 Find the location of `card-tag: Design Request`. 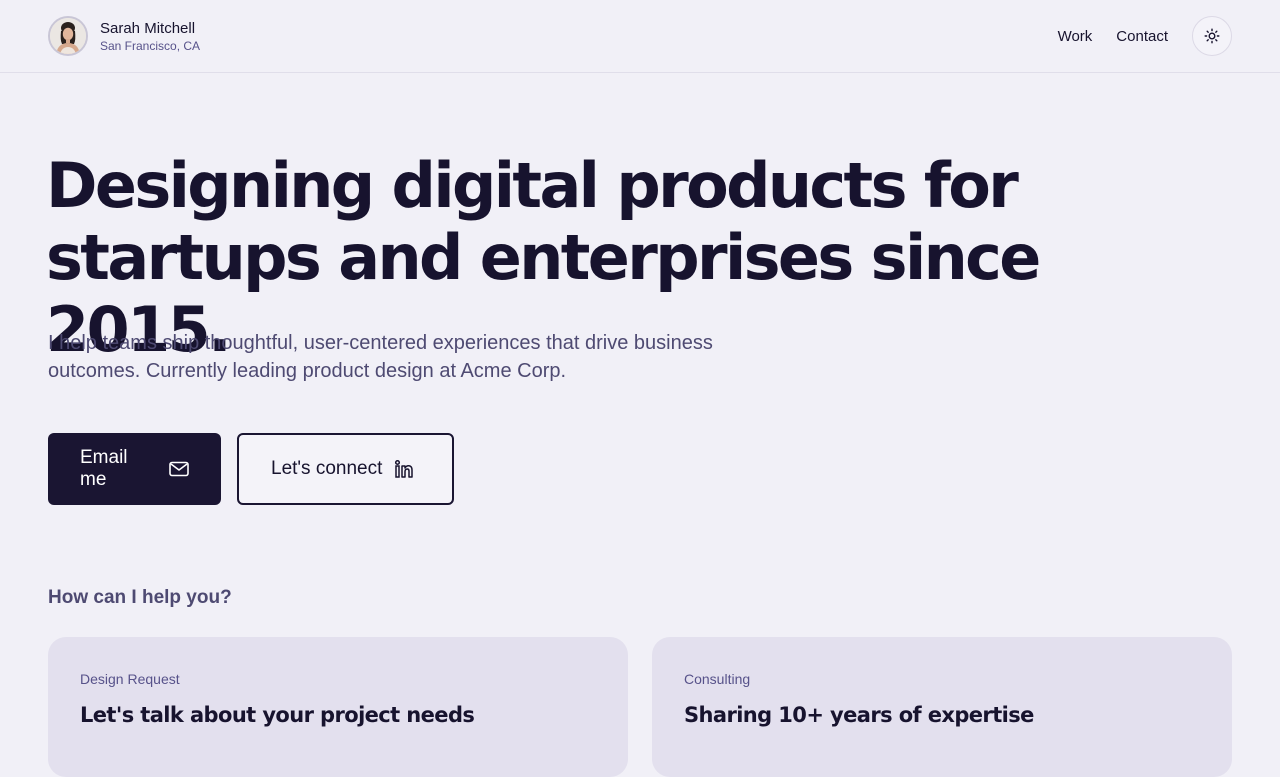

card-tag: Design Request is located at coordinates (130, 679).